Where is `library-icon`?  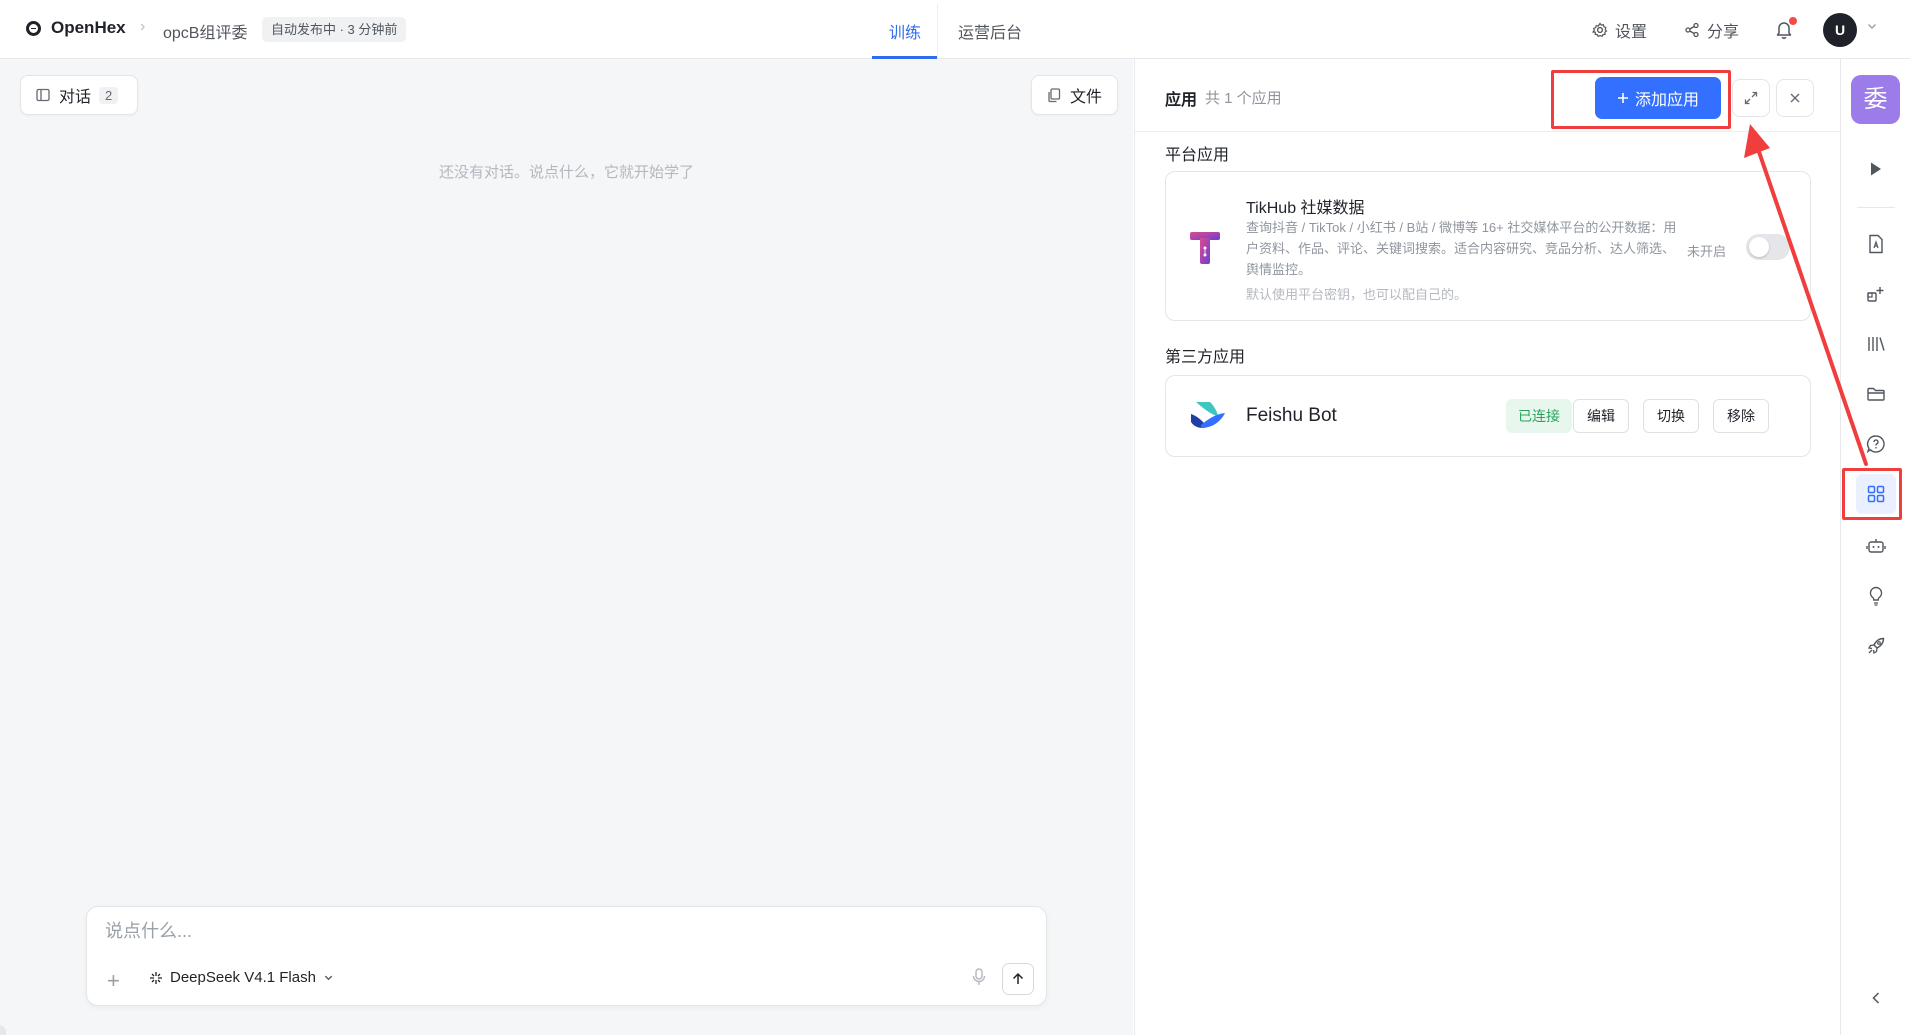 library-icon is located at coordinates (1876, 344).